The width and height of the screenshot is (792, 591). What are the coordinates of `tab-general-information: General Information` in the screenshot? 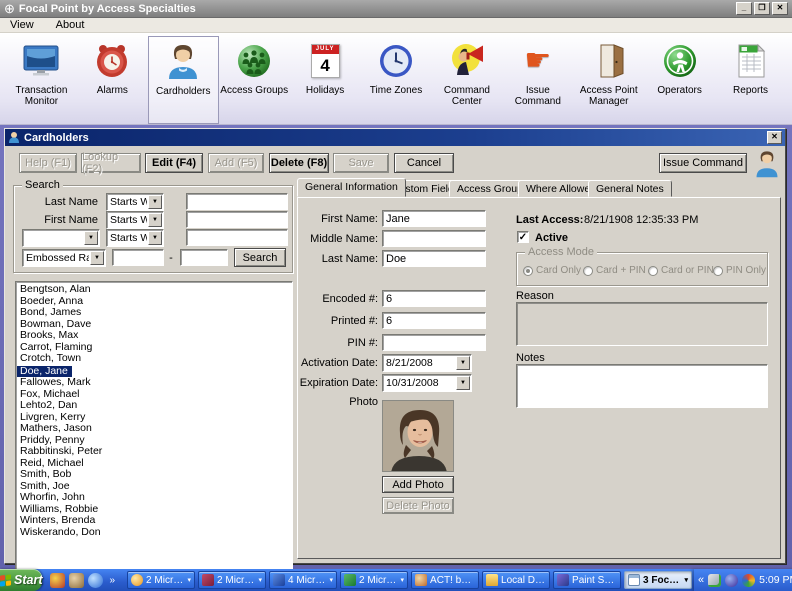 It's located at (351, 187).